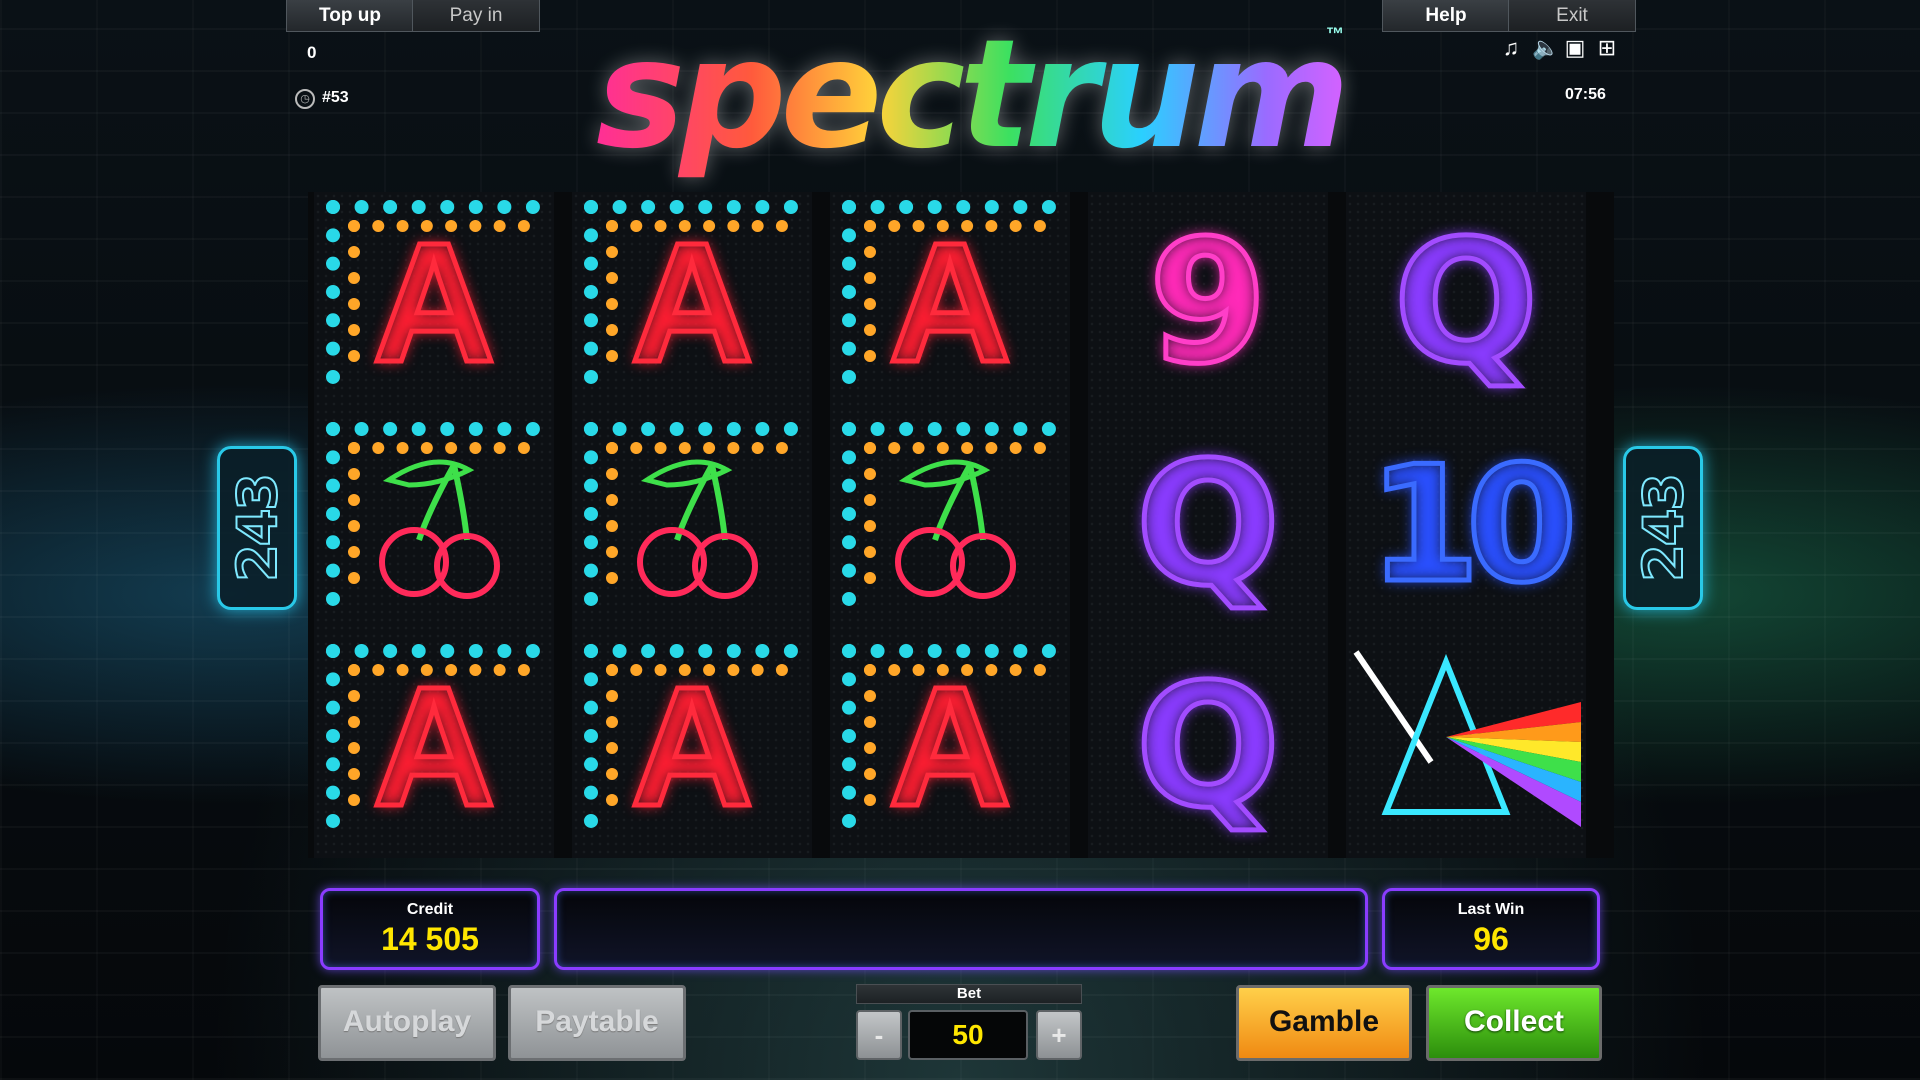  Describe the element at coordinates (476, 16) in the screenshot. I see `pay-in-tab: Pay in` at that location.